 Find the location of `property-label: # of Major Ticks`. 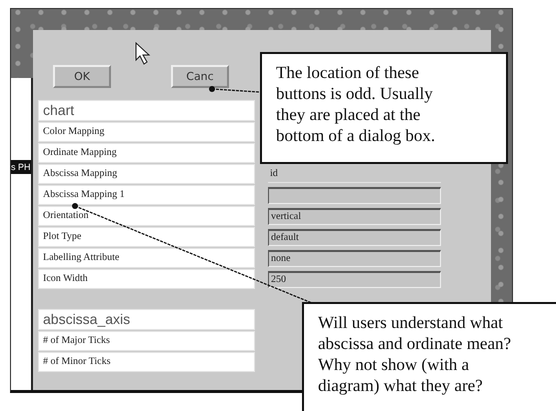

property-label: # of Major Ticks is located at coordinates (146, 341).